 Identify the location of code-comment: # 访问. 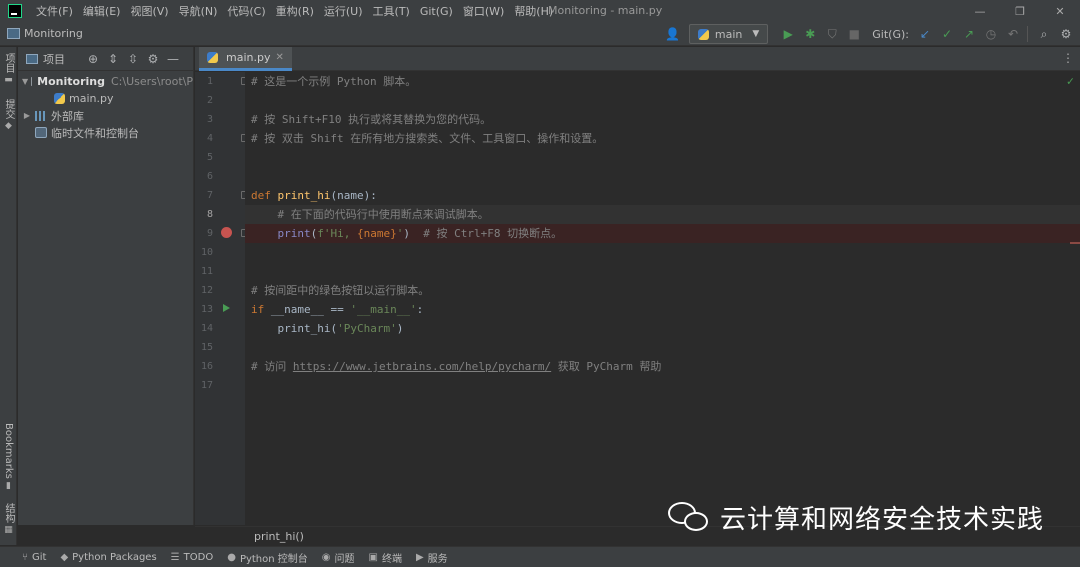
(272, 366).